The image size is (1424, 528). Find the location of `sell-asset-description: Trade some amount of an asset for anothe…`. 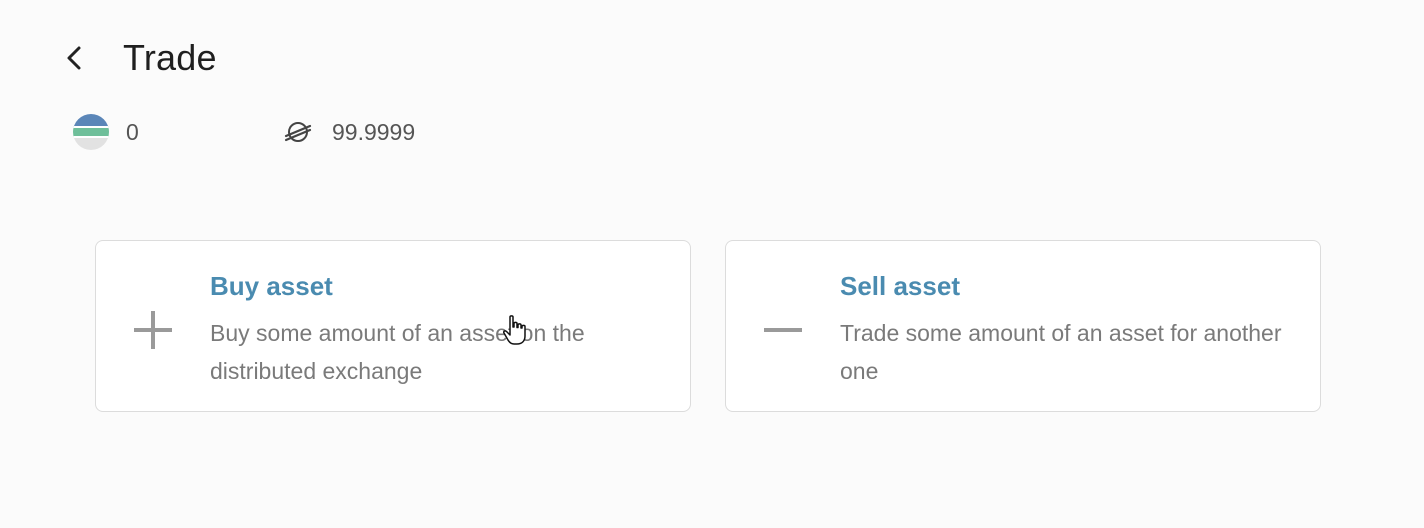

sell-asset-description: Trade some amount of an asset for anothe… is located at coordinates (1061, 352).